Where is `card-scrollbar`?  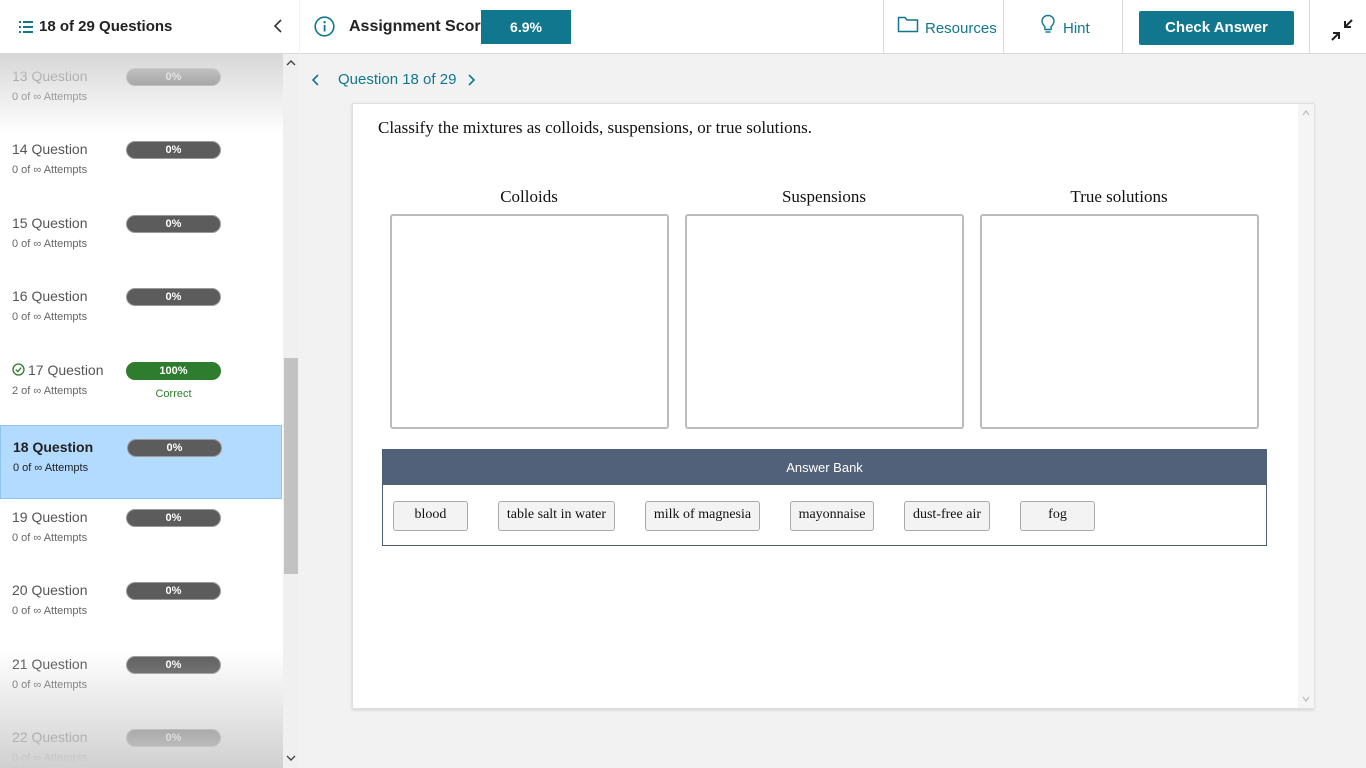 card-scrollbar is located at coordinates (1306, 406).